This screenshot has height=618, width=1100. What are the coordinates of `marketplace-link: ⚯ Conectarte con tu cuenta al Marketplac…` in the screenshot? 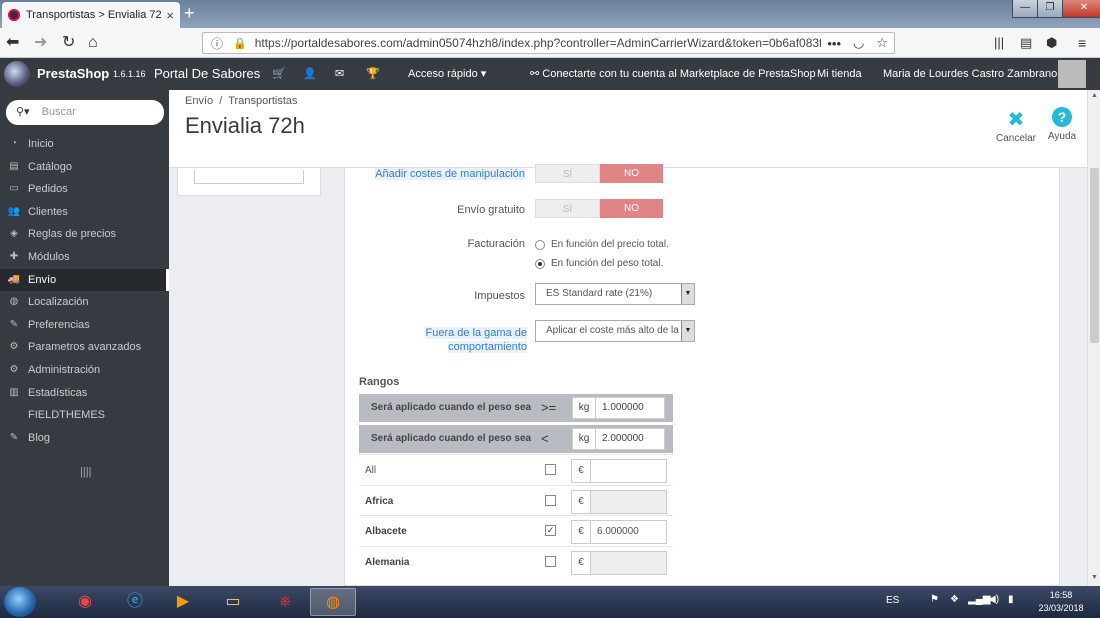 It's located at (673, 74).